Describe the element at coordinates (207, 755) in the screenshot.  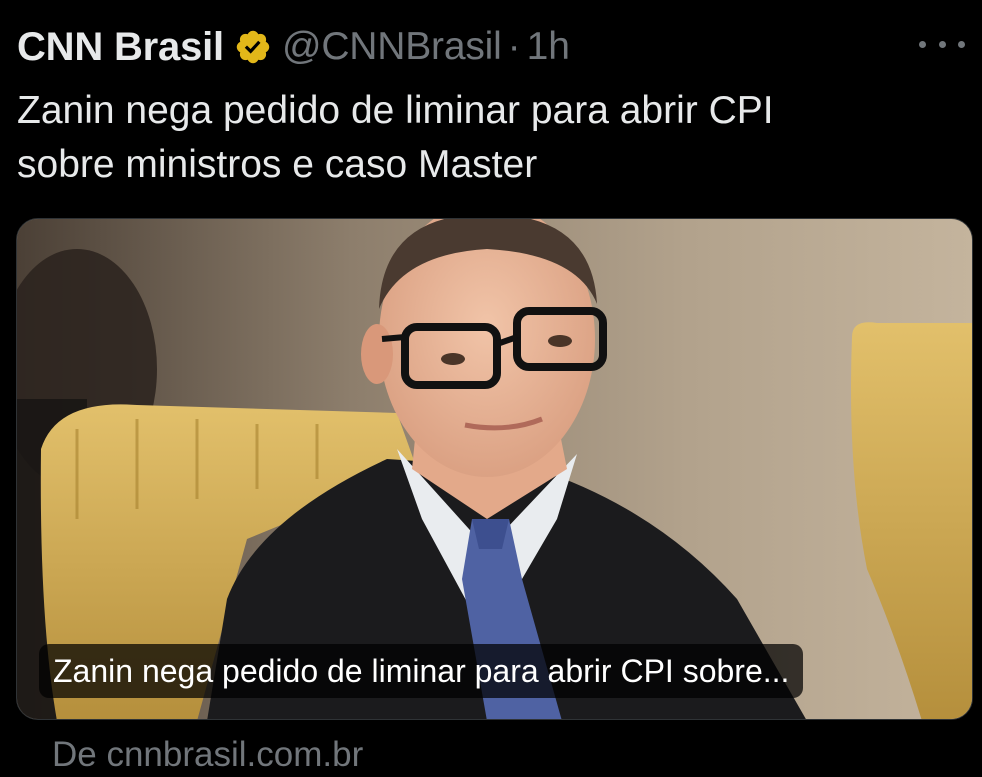
I see `card-source-link: De cnnbrasil.com.br` at that location.